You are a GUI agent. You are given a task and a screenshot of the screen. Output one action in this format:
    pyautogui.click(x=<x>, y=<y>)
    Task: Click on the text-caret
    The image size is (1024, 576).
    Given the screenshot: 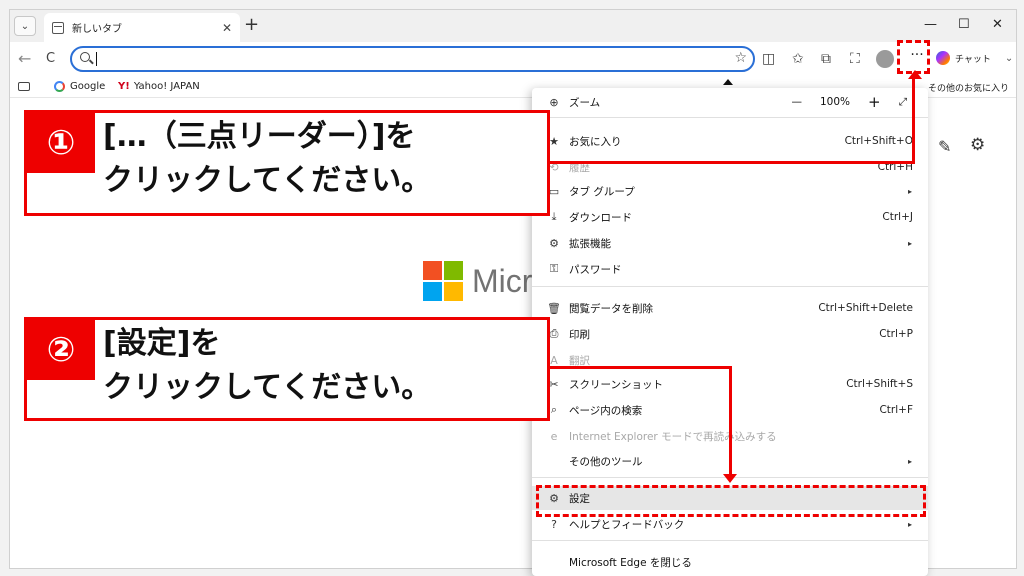 What is the action you would take?
    pyautogui.click(x=96, y=59)
    